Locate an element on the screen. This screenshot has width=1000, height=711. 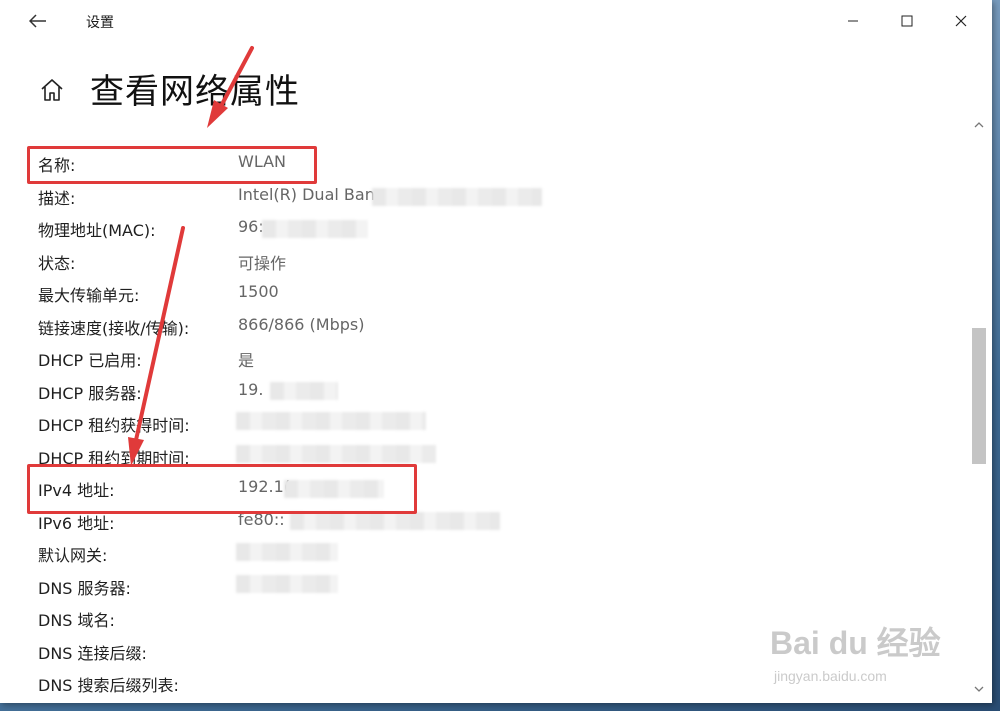
vertical-scrollbar is located at coordinates (979, 409).